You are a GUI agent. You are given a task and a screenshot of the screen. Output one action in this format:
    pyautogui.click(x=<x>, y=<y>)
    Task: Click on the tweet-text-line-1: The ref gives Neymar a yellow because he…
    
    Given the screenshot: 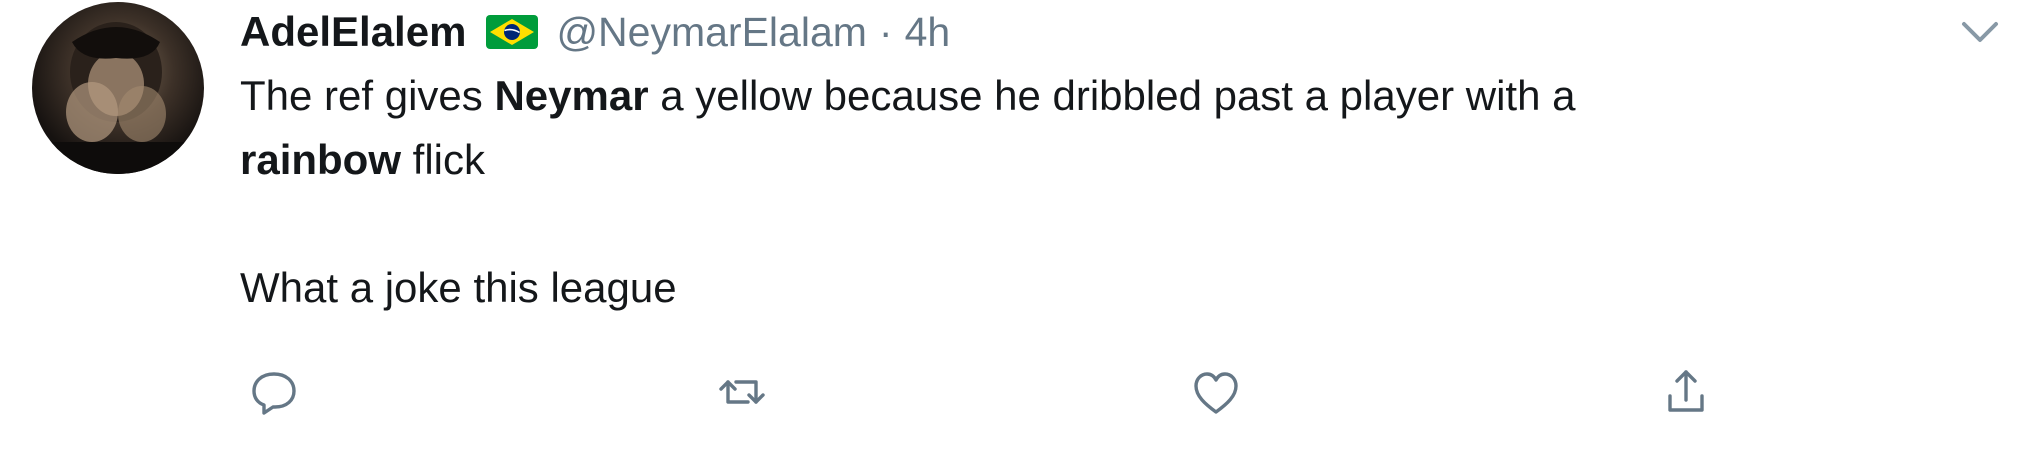 What is the action you would take?
    pyautogui.click(x=1100, y=96)
    